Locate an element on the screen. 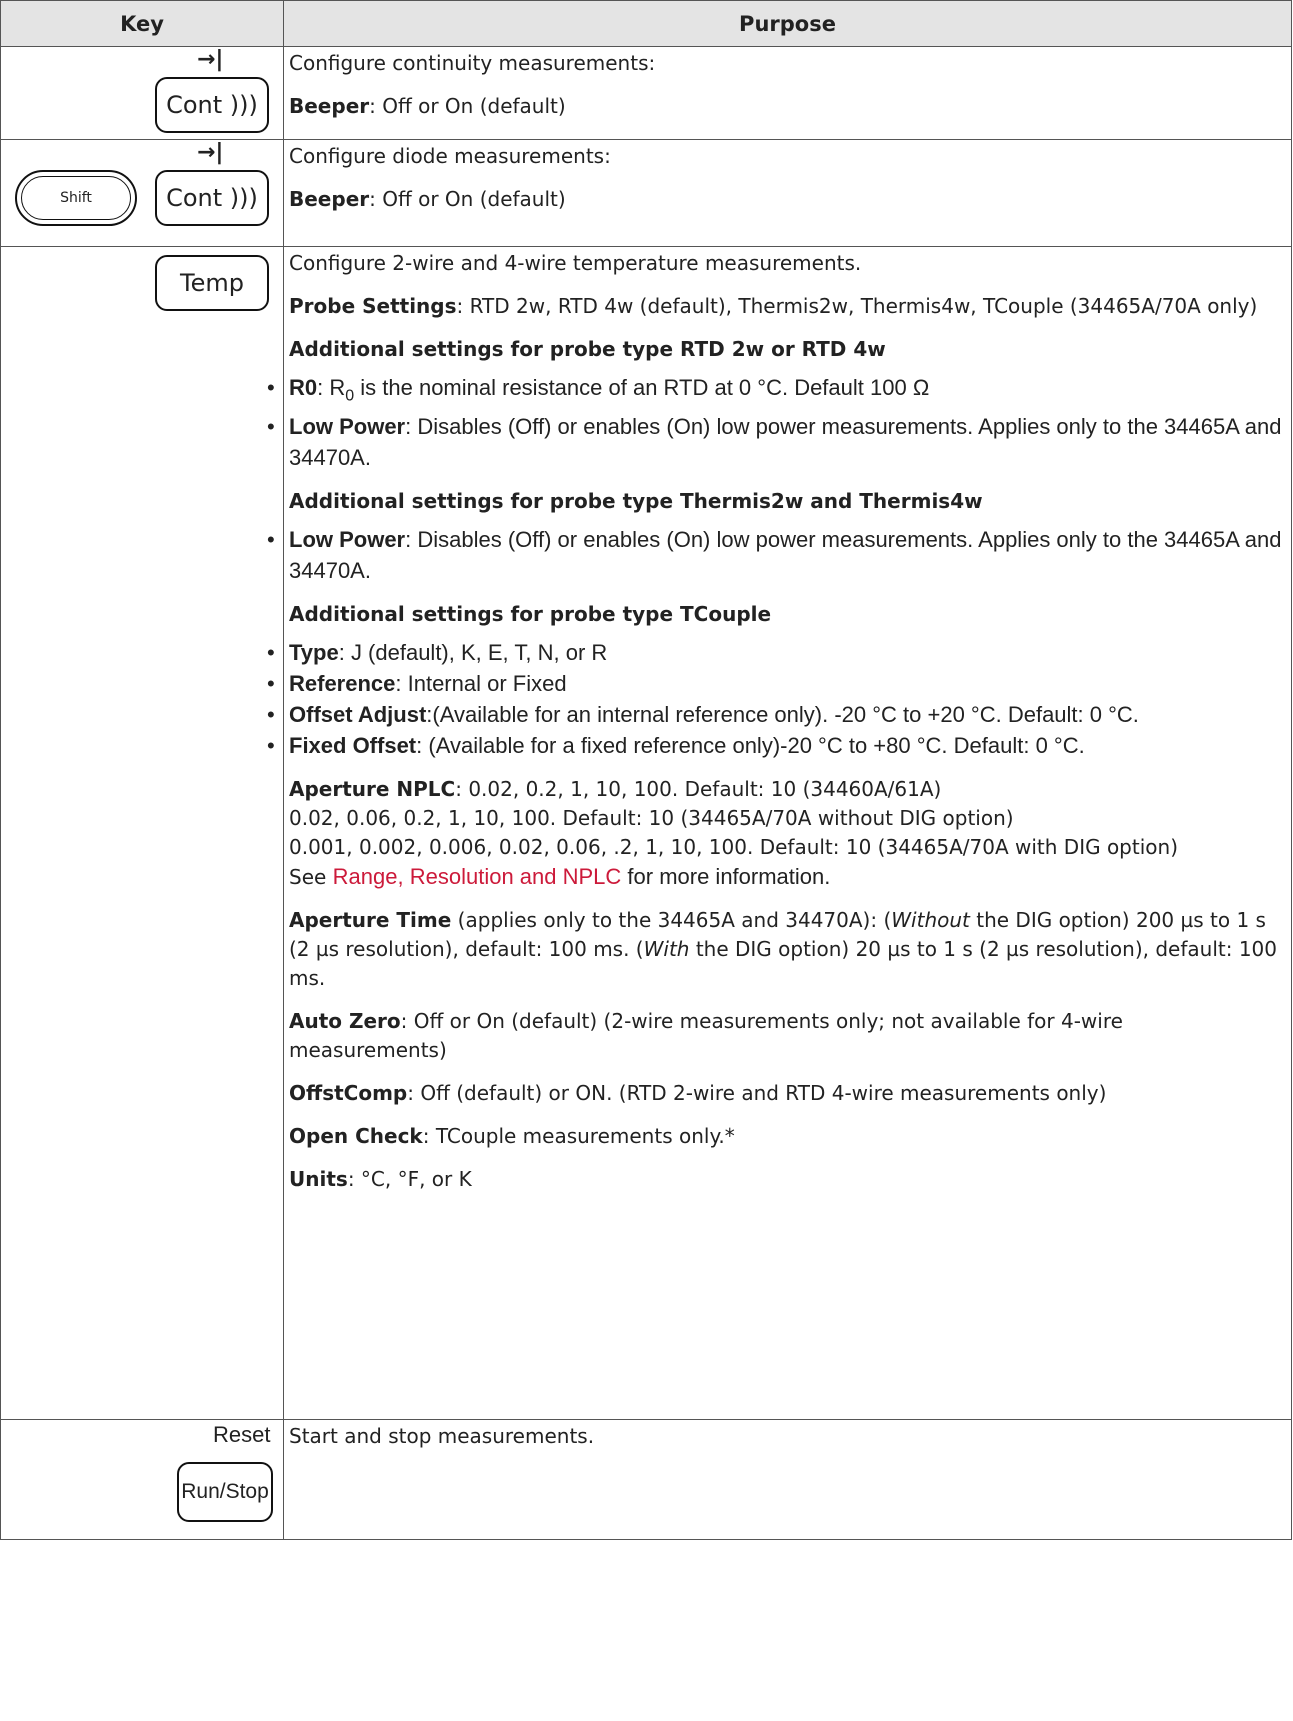 The image size is (1293, 1721). run-description: Start and stop measurements. is located at coordinates (442, 1436).